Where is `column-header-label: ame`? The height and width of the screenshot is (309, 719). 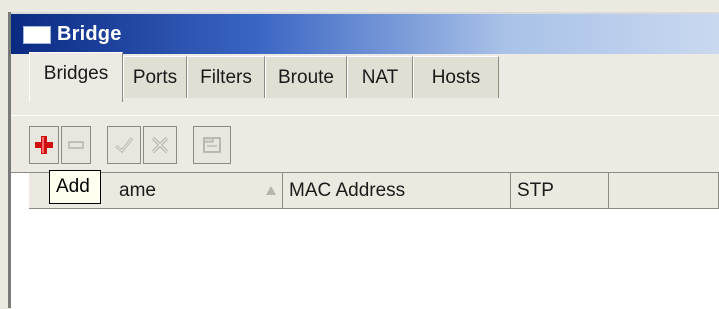 column-header-label: ame is located at coordinates (137, 190).